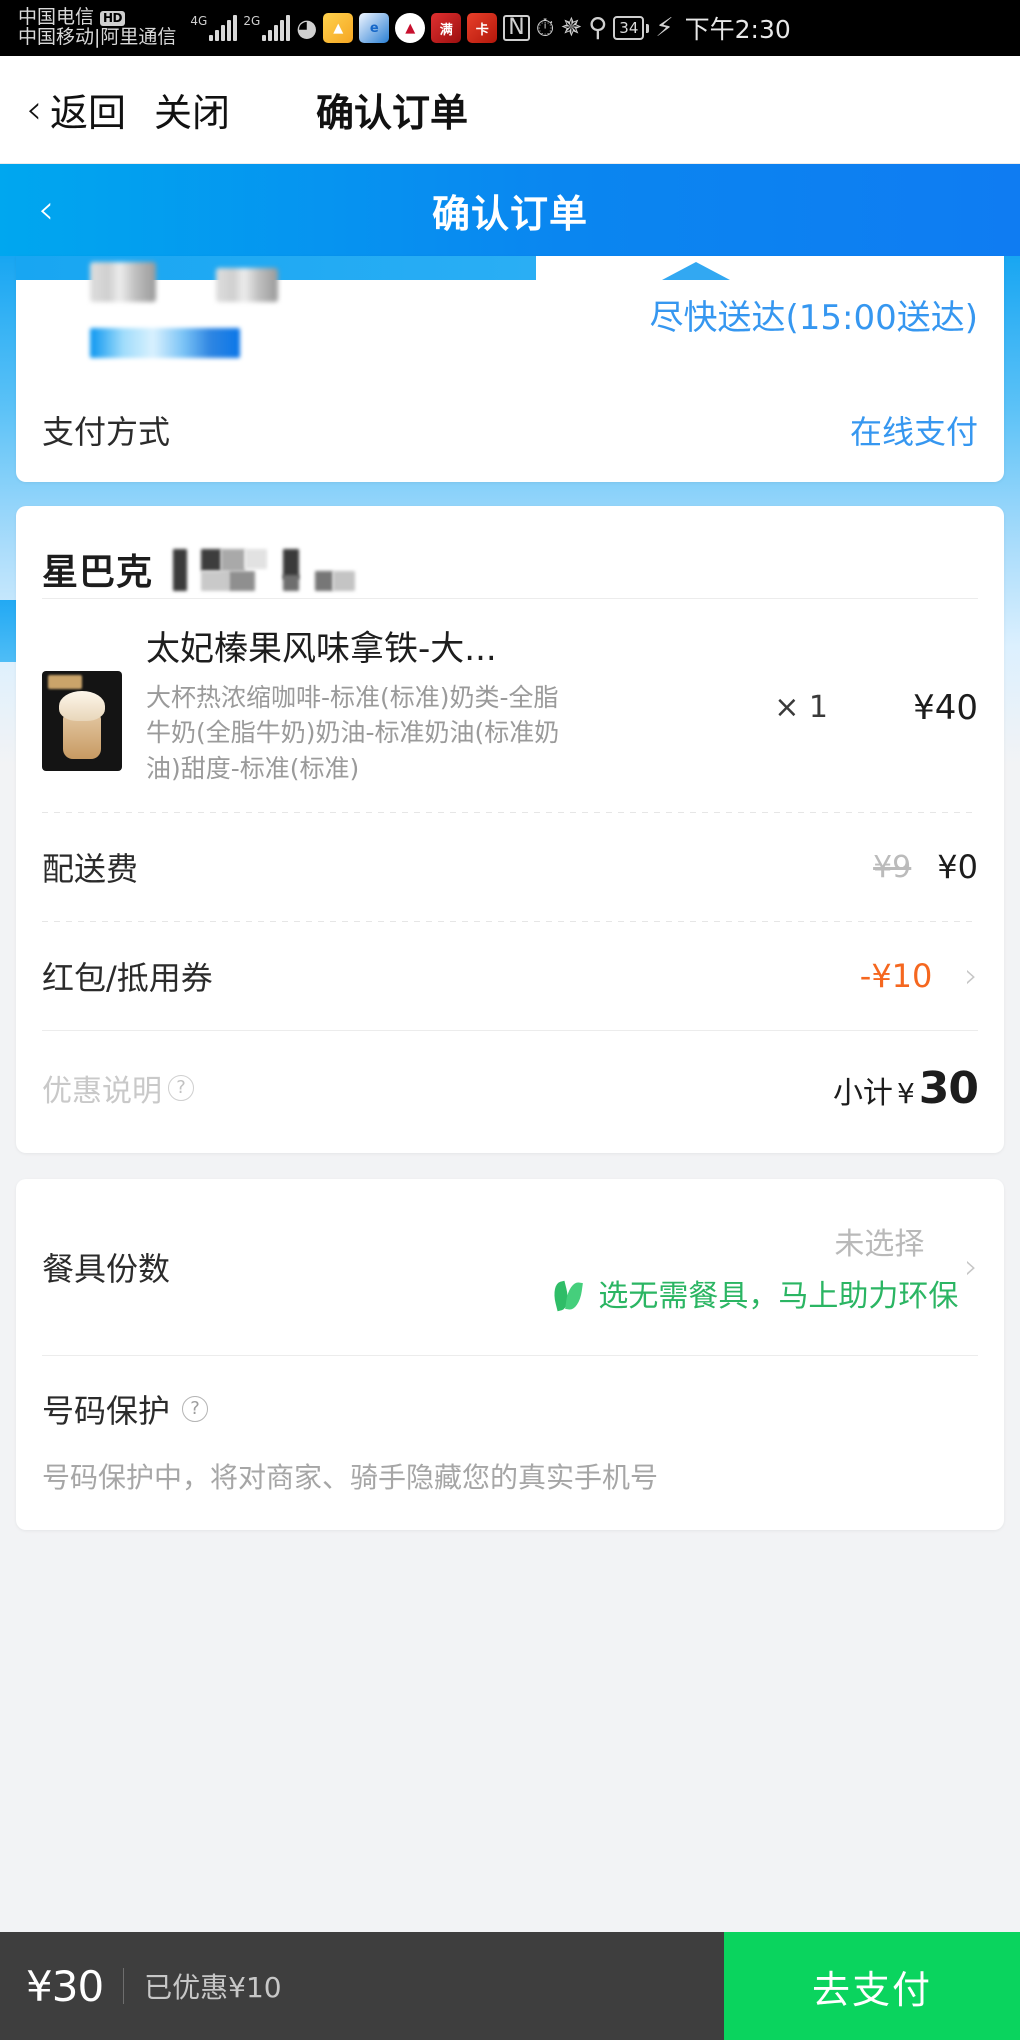 The width and height of the screenshot is (1020, 2040). What do you see at coordinates (892, 867) in the screenshot?
I see `delivery-fee-original: ¥9` at bounding box center [892, 867].